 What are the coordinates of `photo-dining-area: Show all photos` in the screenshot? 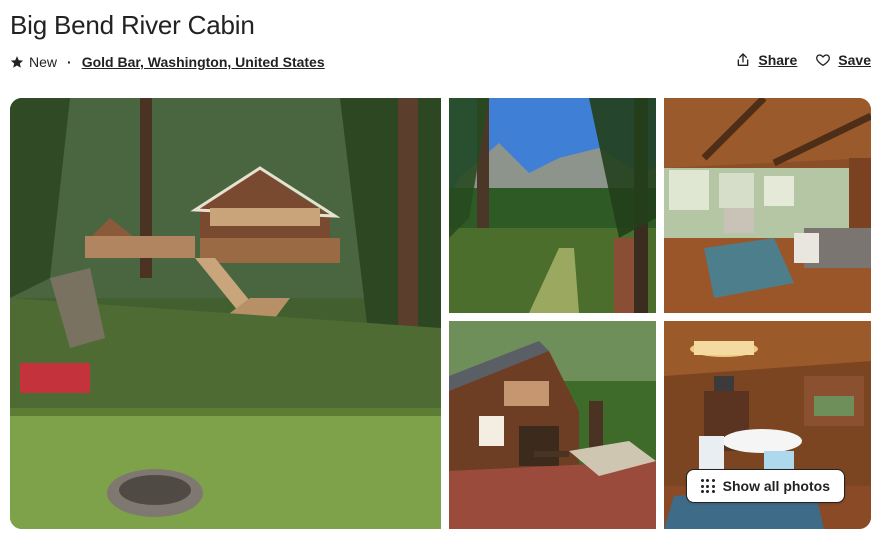 It's located at (767, 425).